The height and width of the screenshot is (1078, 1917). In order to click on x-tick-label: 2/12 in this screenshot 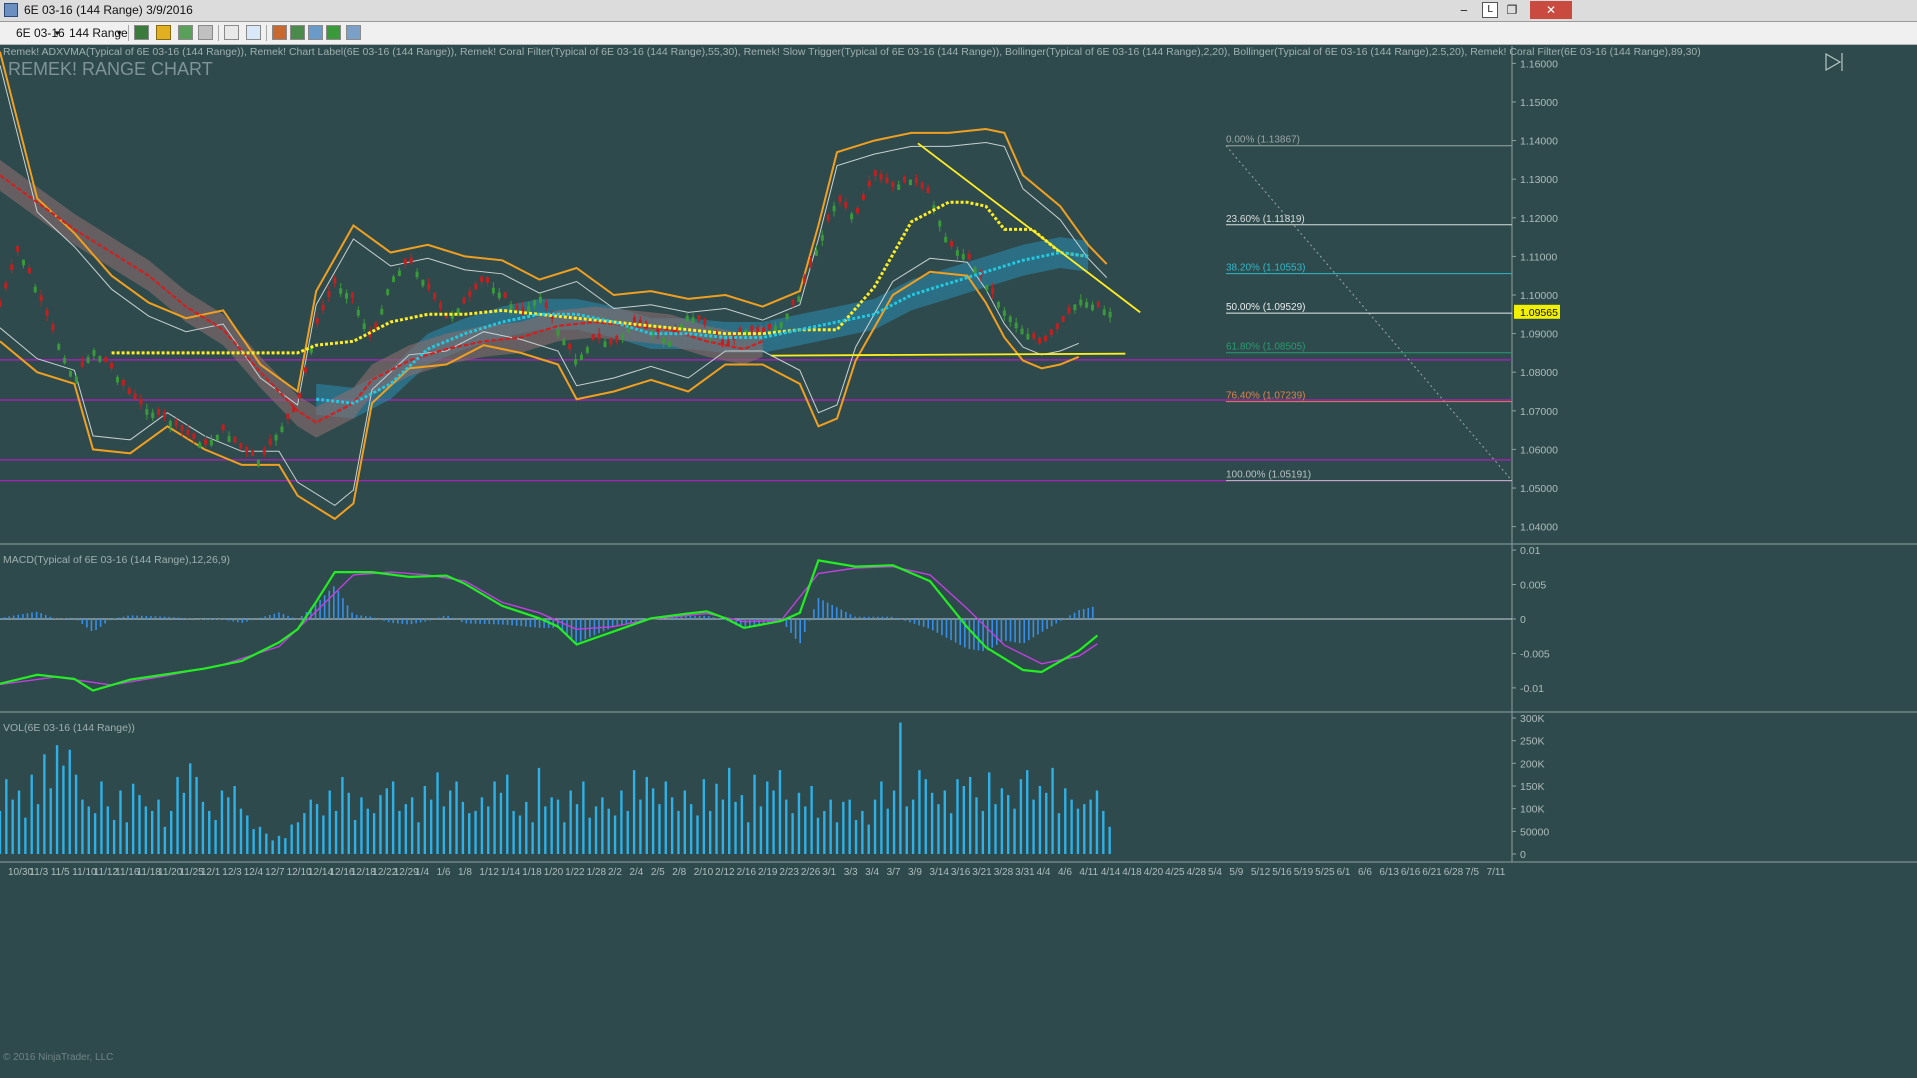, I will do `click(725, 872)`.